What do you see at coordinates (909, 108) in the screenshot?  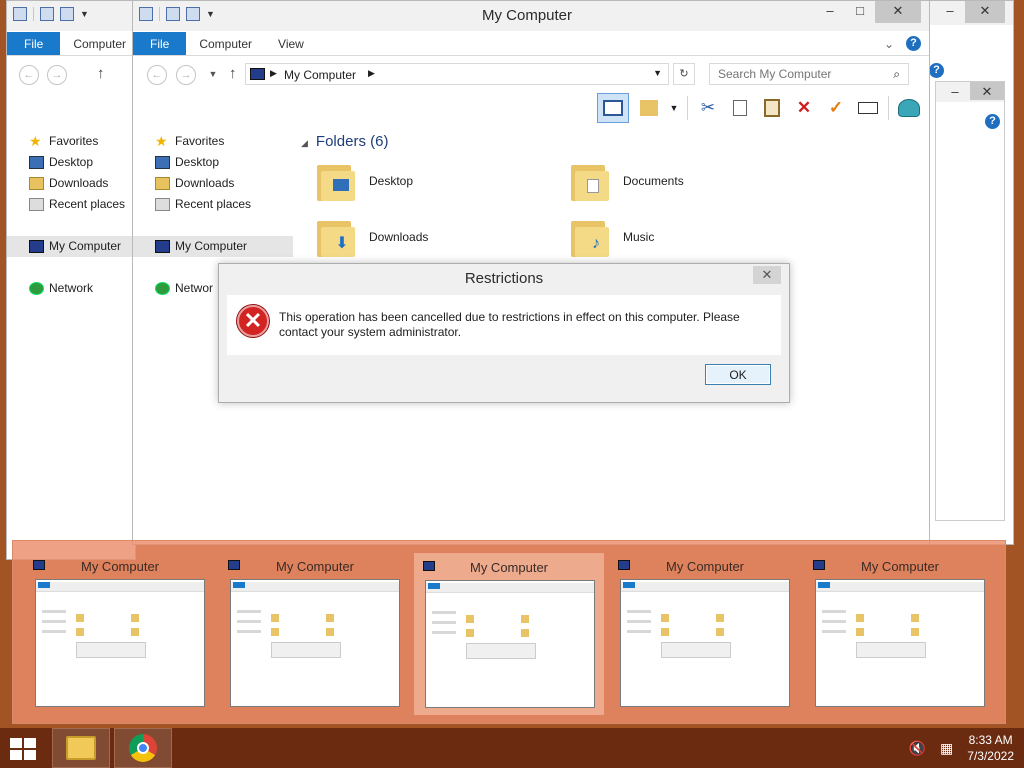 I see `shell-button` at bounding box center [909, 108].